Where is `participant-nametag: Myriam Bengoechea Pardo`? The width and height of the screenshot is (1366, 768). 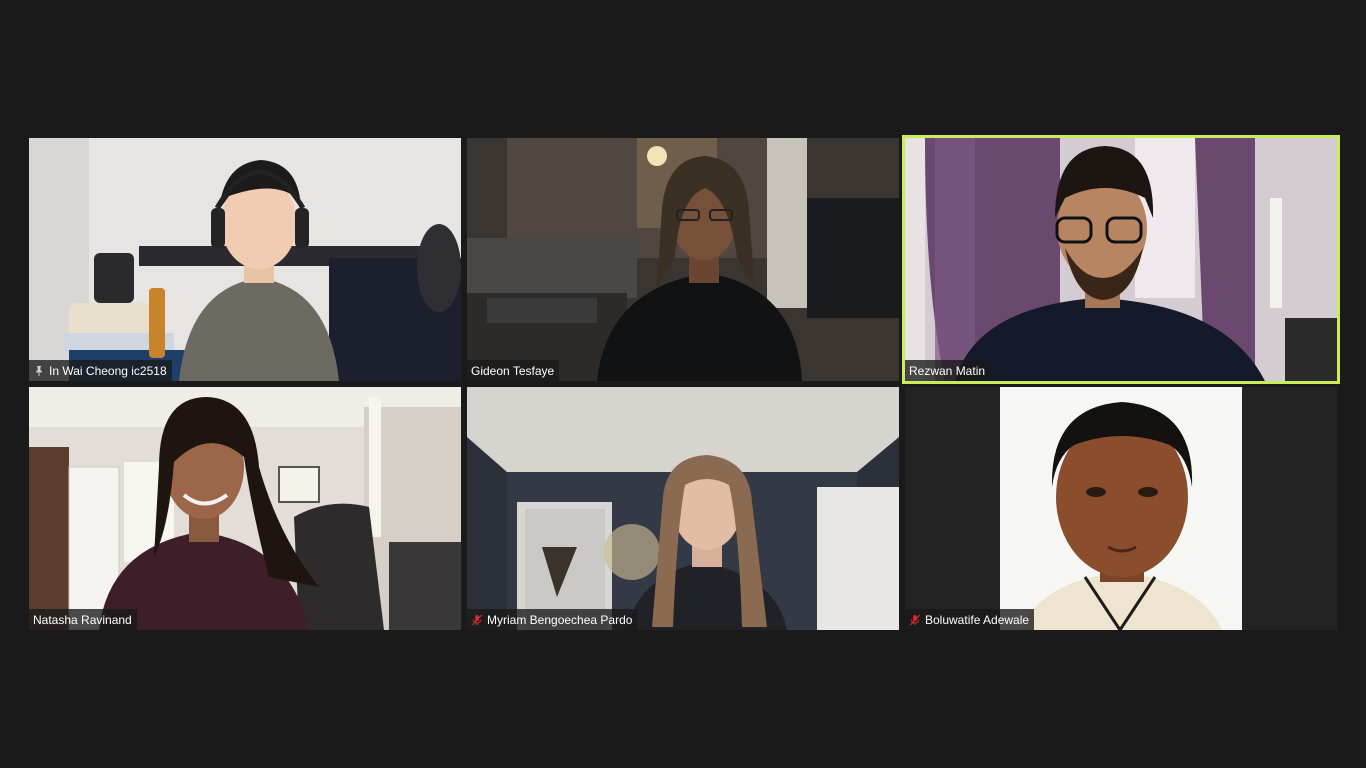 participant-nametag: Myriam Bengoechea Pardo is located at coordinates (552, 619).